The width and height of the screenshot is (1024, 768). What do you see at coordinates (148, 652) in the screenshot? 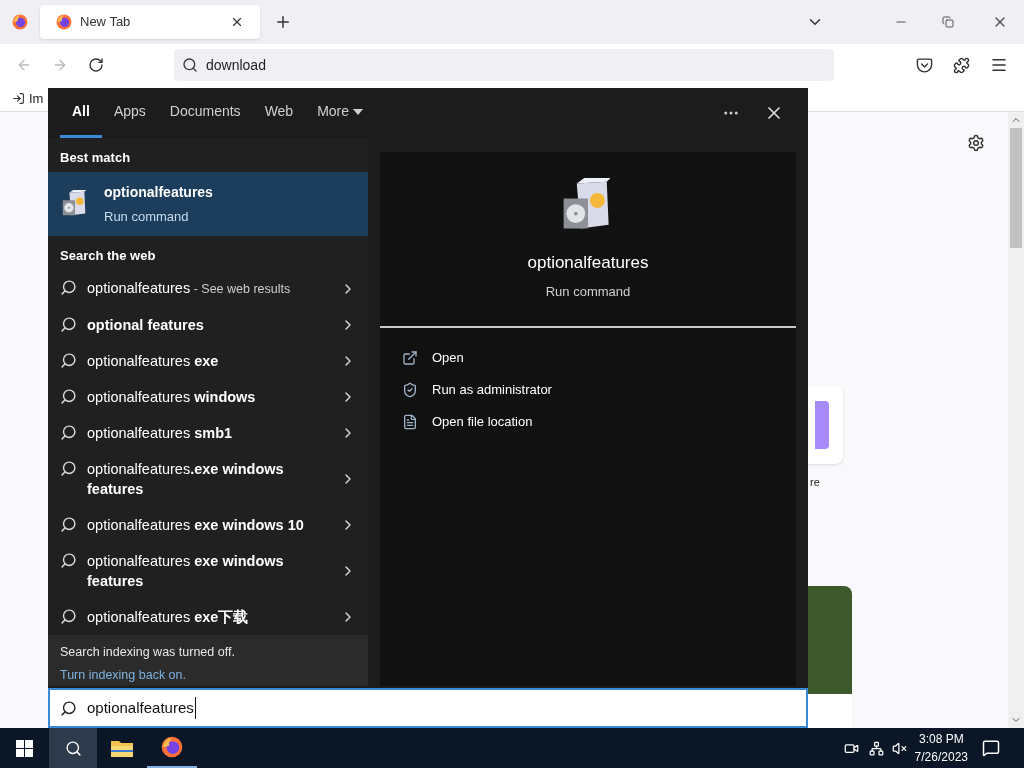
I see `indexing-notice: Search indexing was turned off.` at bounding box center [148, 652].